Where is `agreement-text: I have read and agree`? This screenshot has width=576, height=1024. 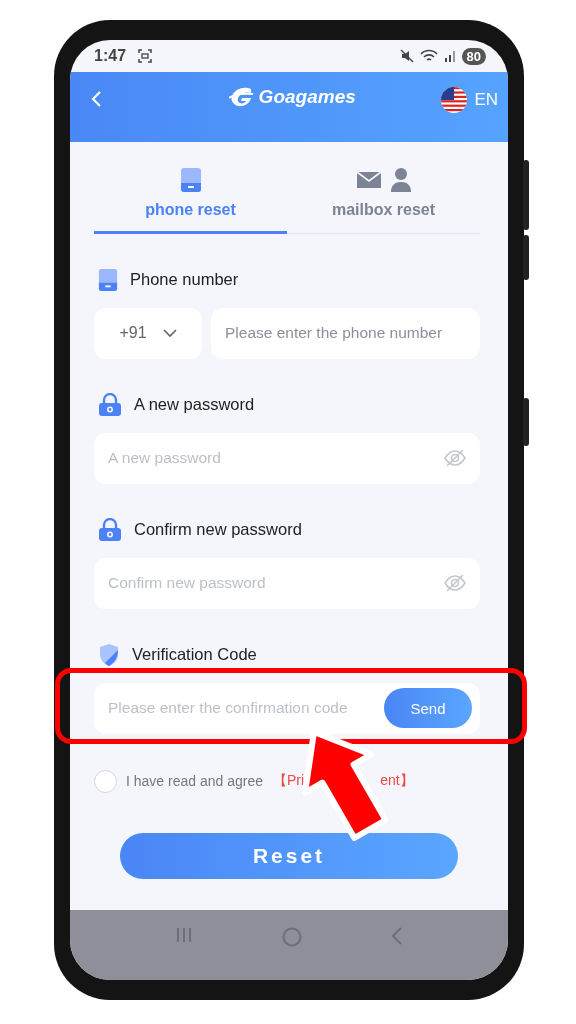 agreement-text: I have read and agree is located at coordinates (194, 781).